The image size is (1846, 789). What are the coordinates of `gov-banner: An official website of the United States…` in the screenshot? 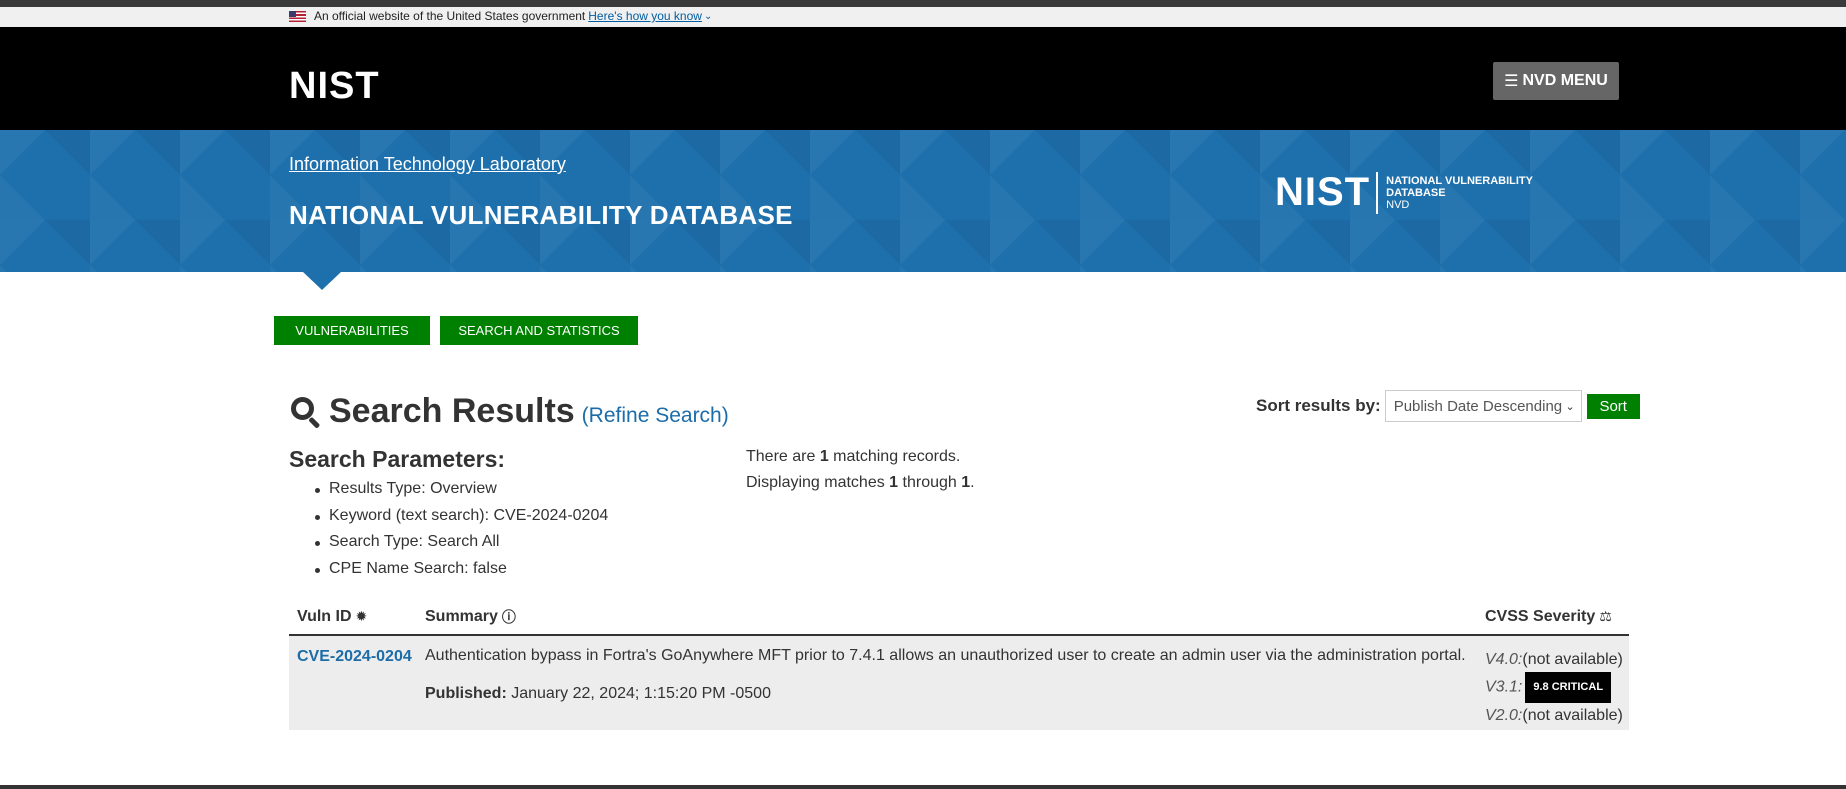 It's located at (923, 17).